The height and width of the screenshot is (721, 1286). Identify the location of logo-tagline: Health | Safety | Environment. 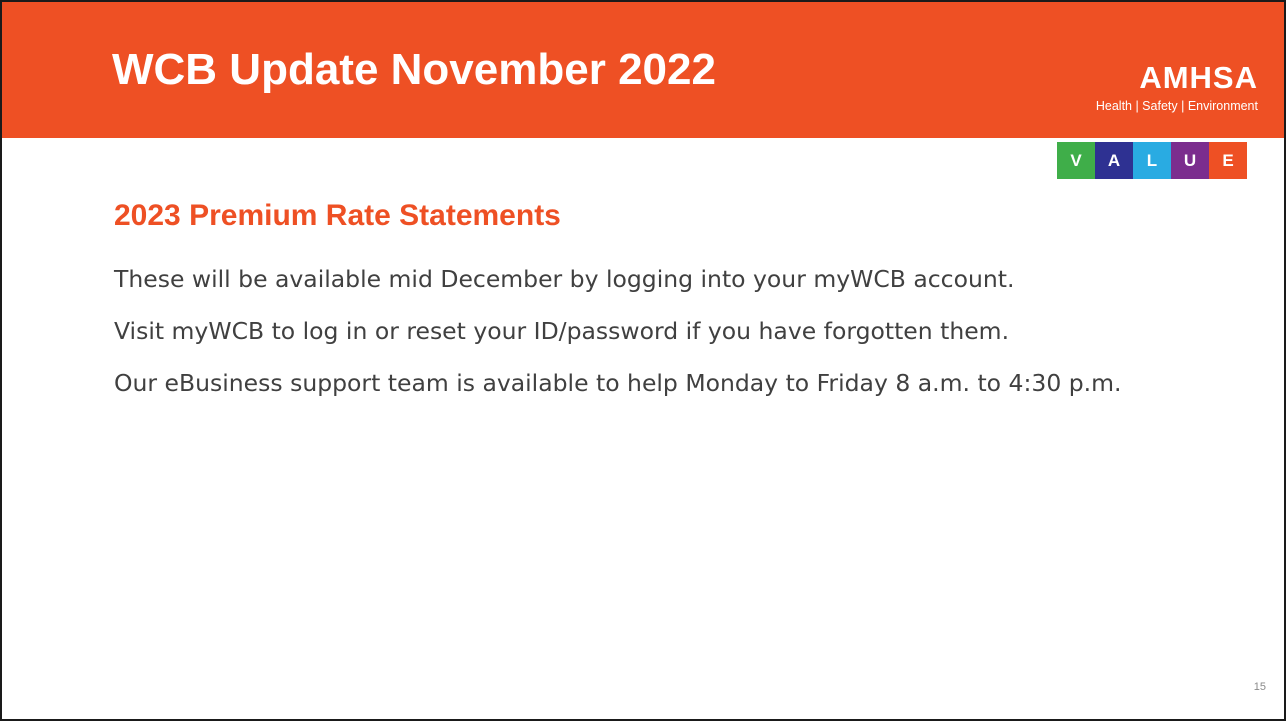
(1176, 106).